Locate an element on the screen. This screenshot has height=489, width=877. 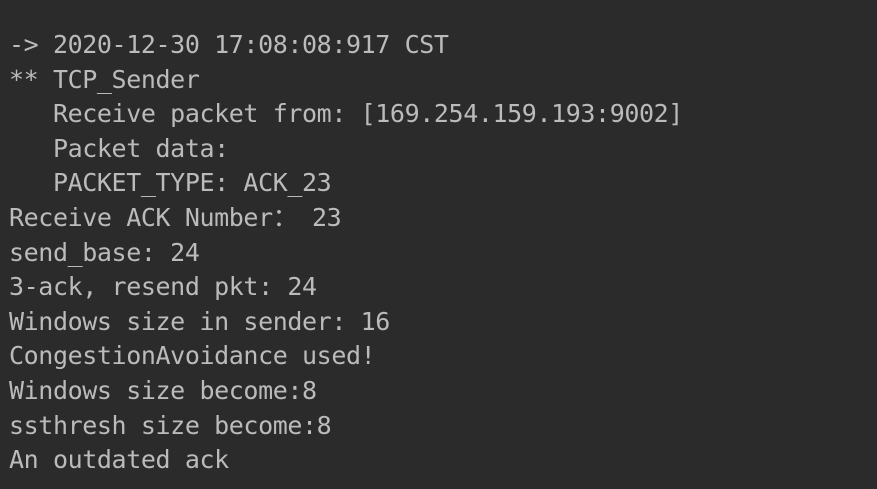
console-line-outdated-ack: An outdated ack is located at coordinates (119, 460).